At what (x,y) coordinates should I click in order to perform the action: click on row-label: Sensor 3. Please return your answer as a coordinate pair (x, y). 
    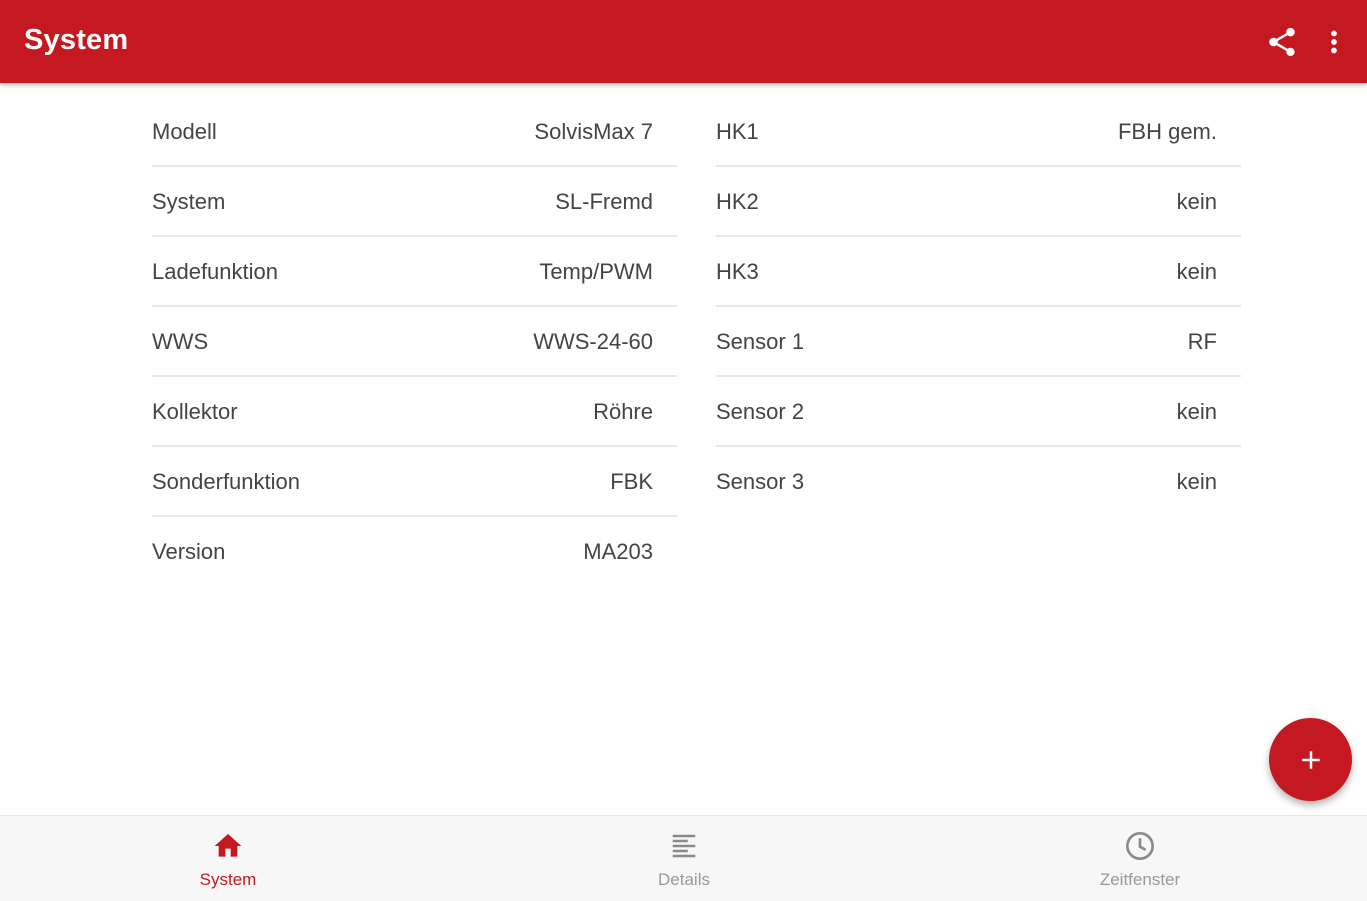
    Looking at the image, I should click on (760, 481).